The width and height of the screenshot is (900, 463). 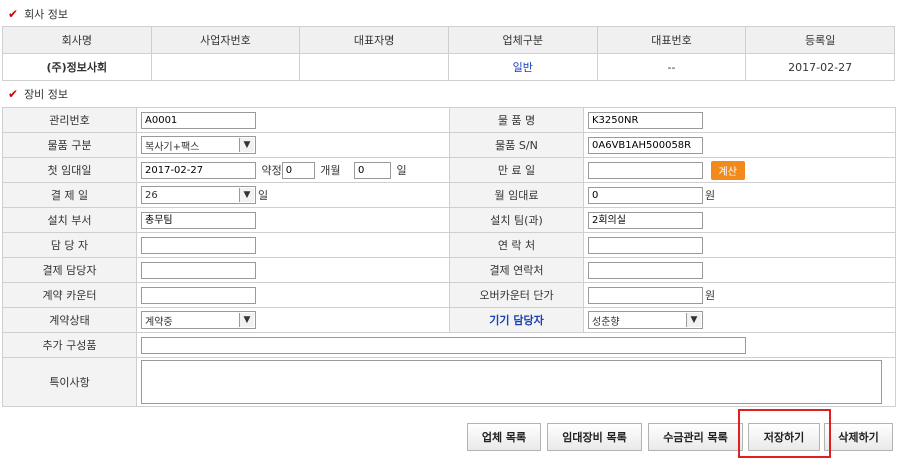 What do you see at coordinates (198, 195) in the screenshot?
I see `payday-select: 26 ▼` at bounding box center [198, 195].